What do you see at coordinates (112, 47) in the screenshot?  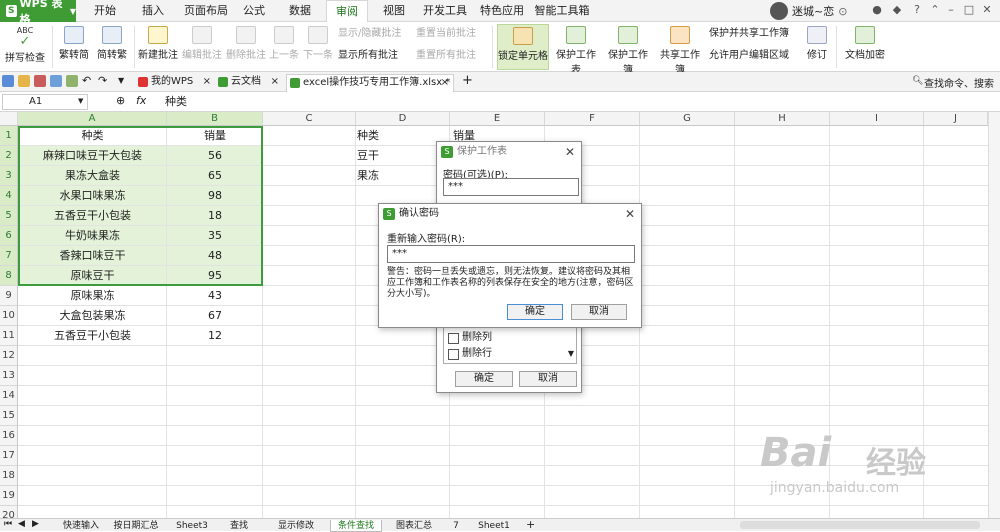 I see `simp-to-trad-button: 简转繁` at bounding box center [112, 47].